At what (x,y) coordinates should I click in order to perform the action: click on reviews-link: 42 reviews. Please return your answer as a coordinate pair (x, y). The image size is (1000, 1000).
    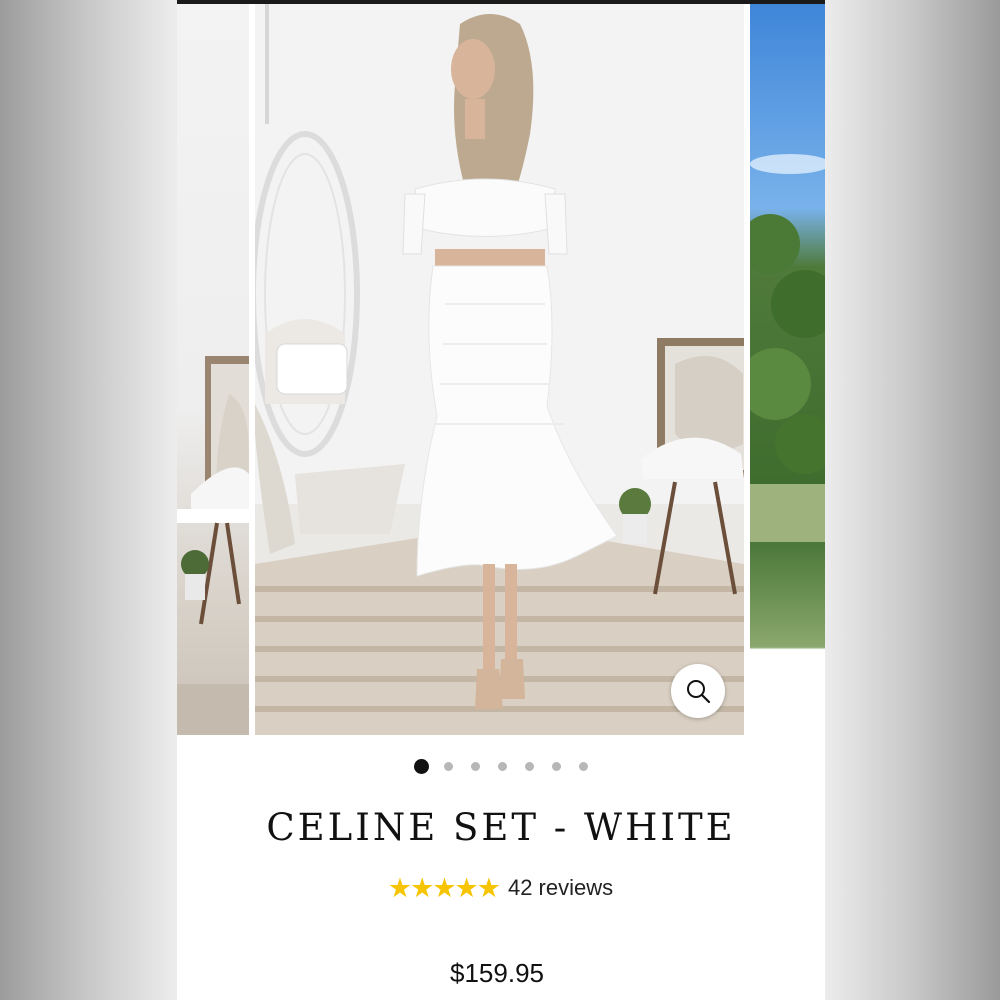
    Looking at the image, I should click on (560, 888).